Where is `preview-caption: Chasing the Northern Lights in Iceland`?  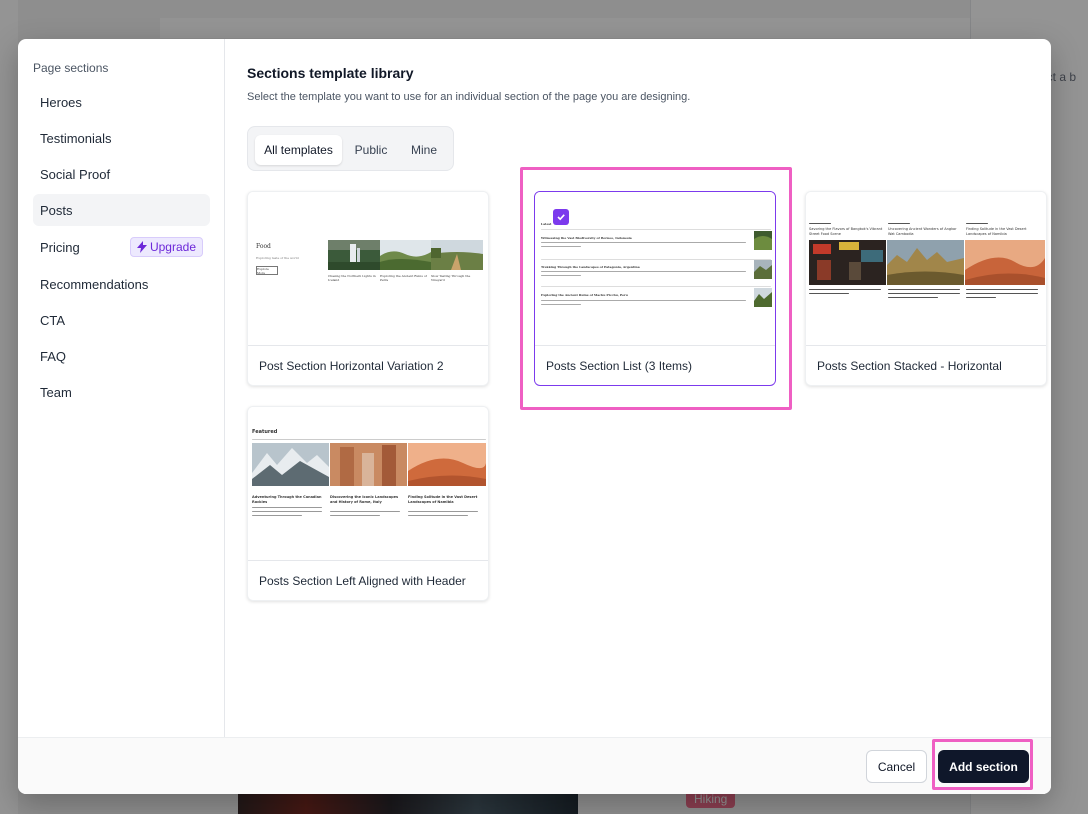 preview-caption: Chasing the Northern Lights in Iceland is located at coordinates (352, 278).